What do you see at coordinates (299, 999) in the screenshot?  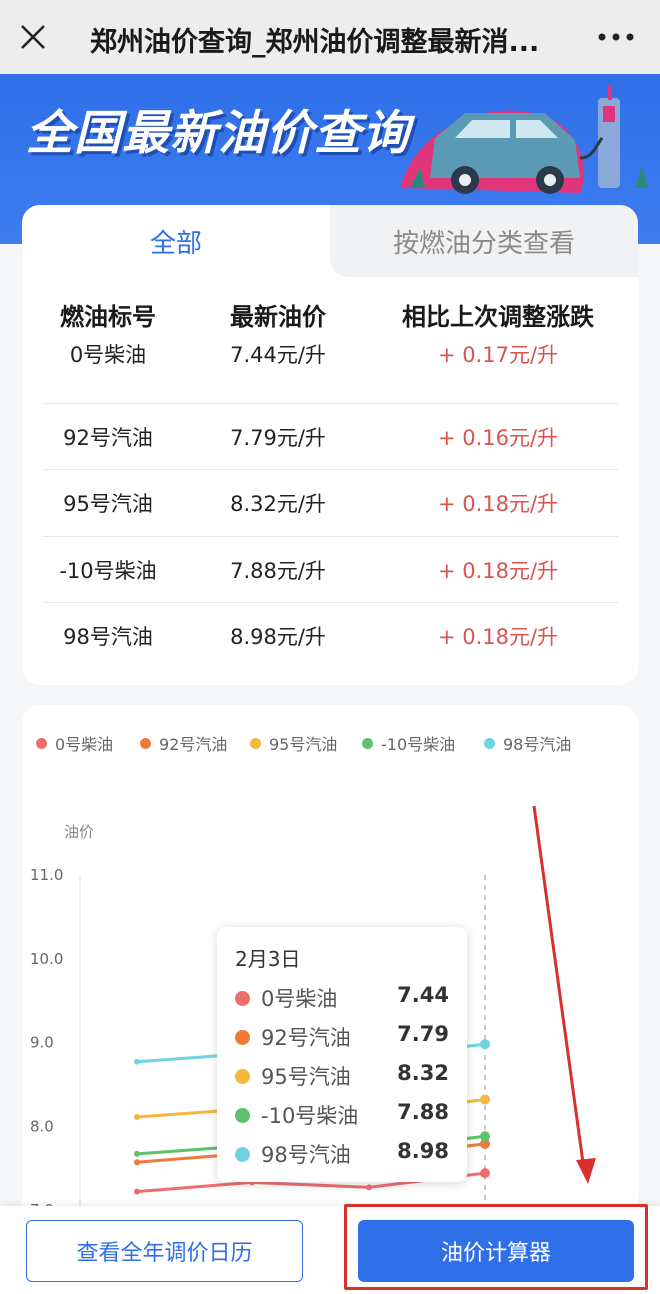 I see `tooltip-name: 0号柴油` at bounding box center [299, 999].